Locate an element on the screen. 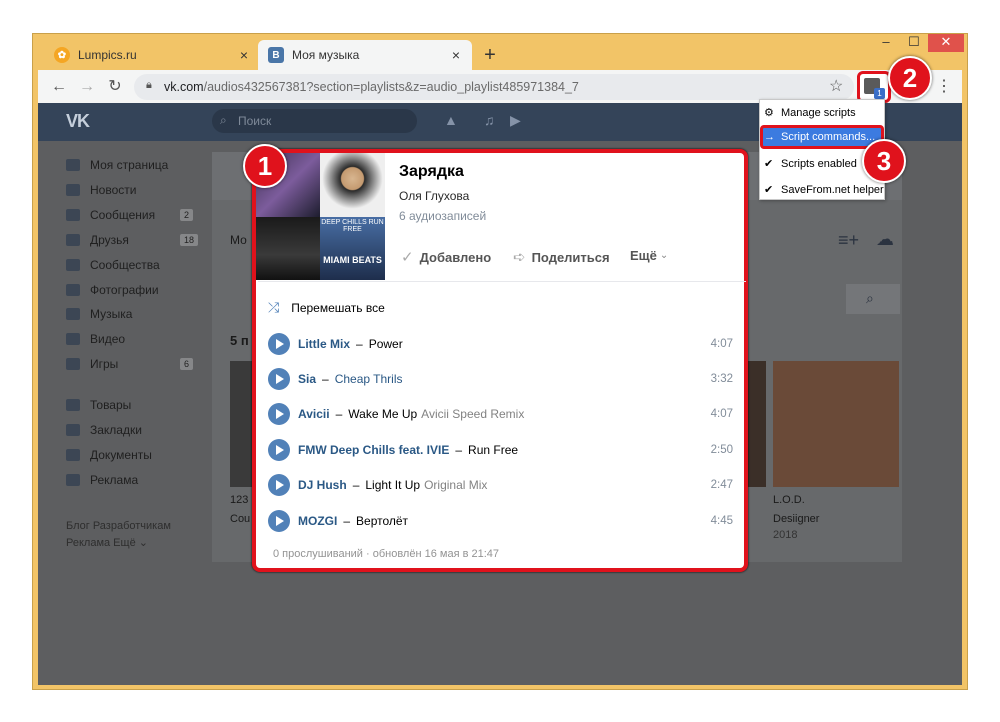 The image size is (1000, 722). music-note-icon: ♫ is located at coordinates (489, 120).